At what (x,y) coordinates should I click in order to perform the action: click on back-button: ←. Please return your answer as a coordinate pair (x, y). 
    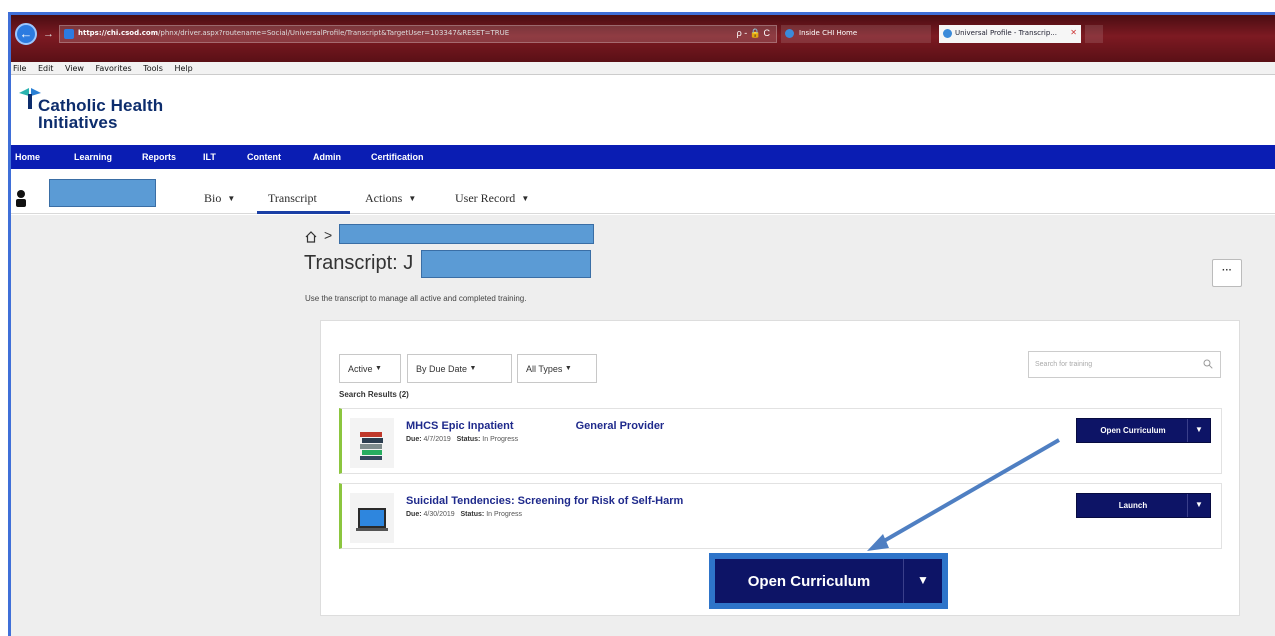
    Looking at the image, I should click on (26, 34).